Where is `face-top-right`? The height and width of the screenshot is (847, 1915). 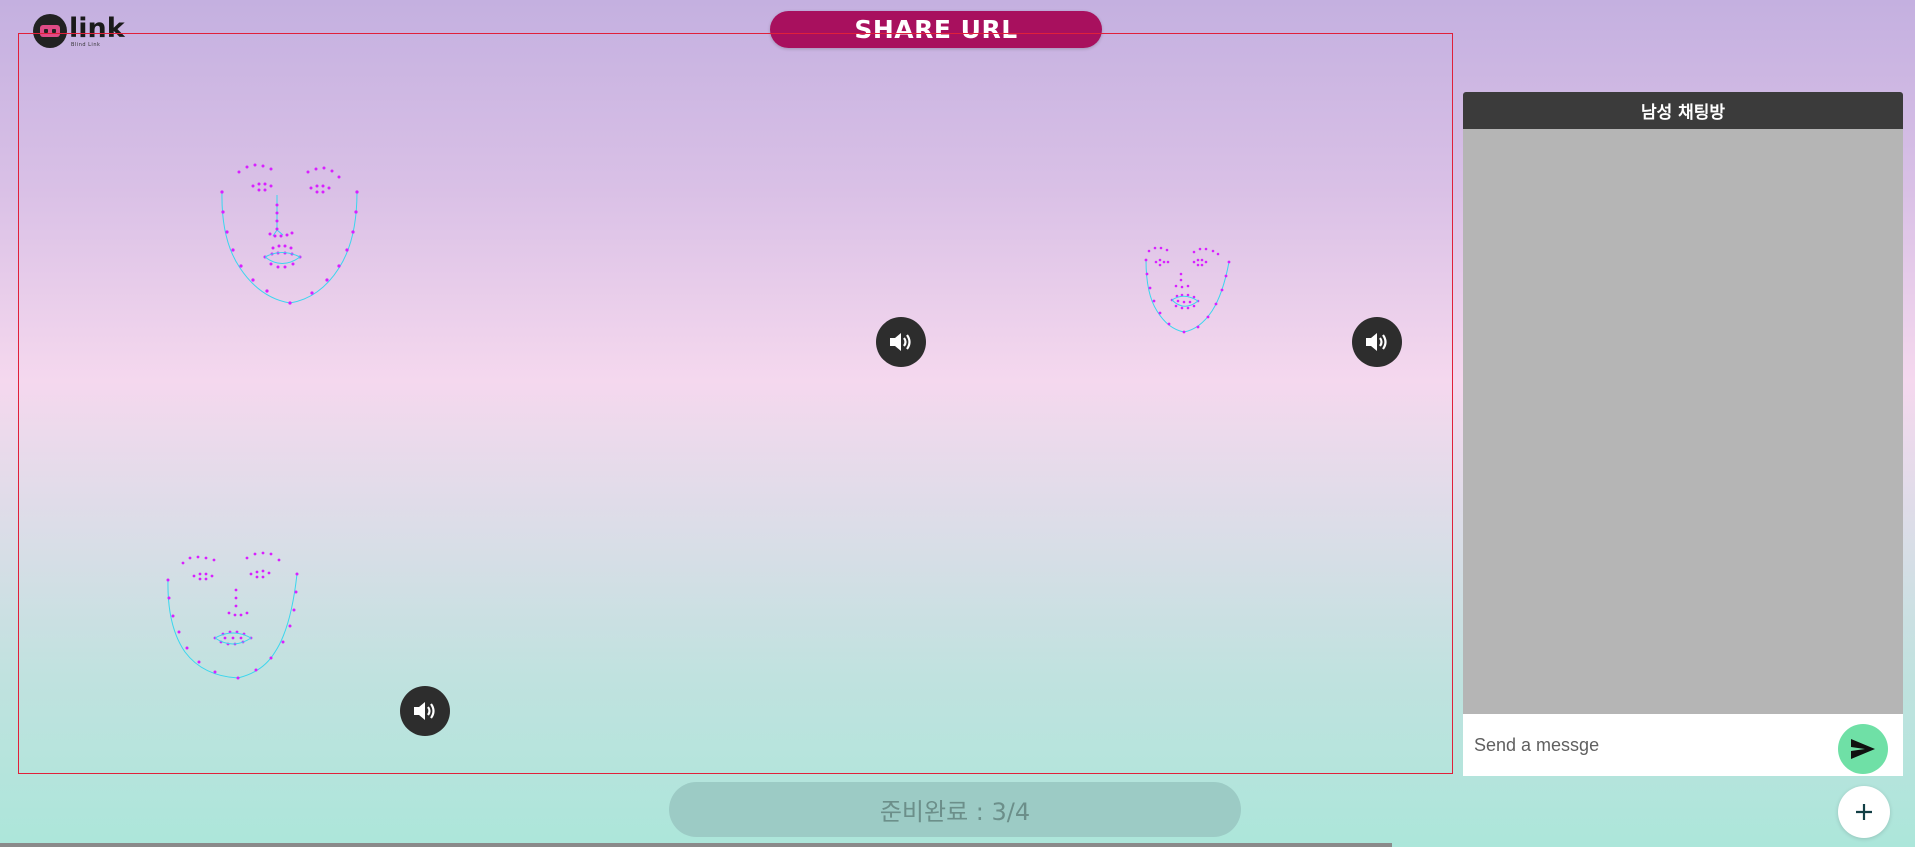
face-top-right is located at coordinates (1187, 290).